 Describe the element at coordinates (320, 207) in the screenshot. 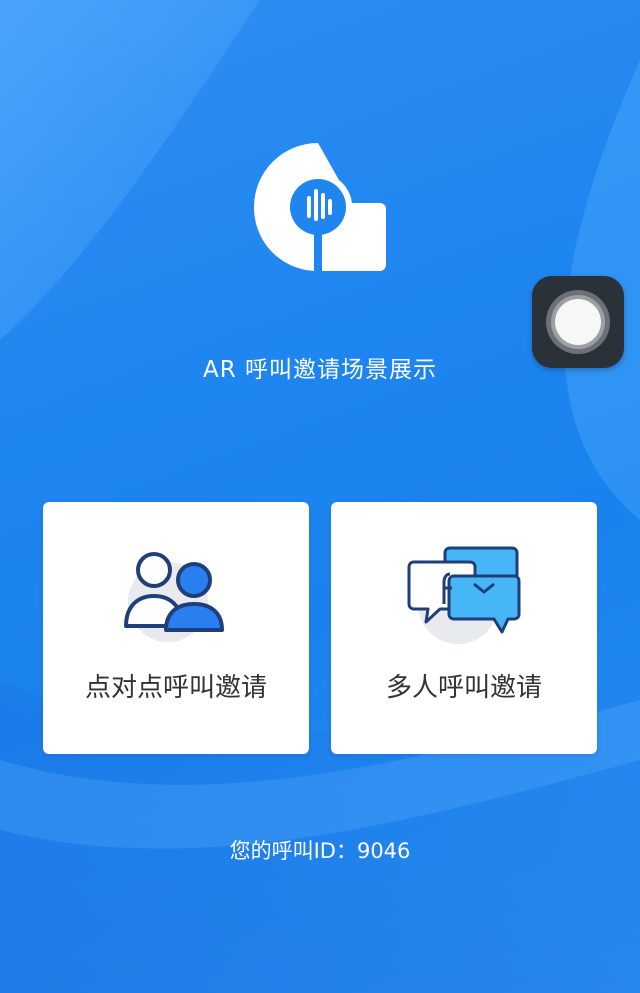

I see `app-logo` at that location.